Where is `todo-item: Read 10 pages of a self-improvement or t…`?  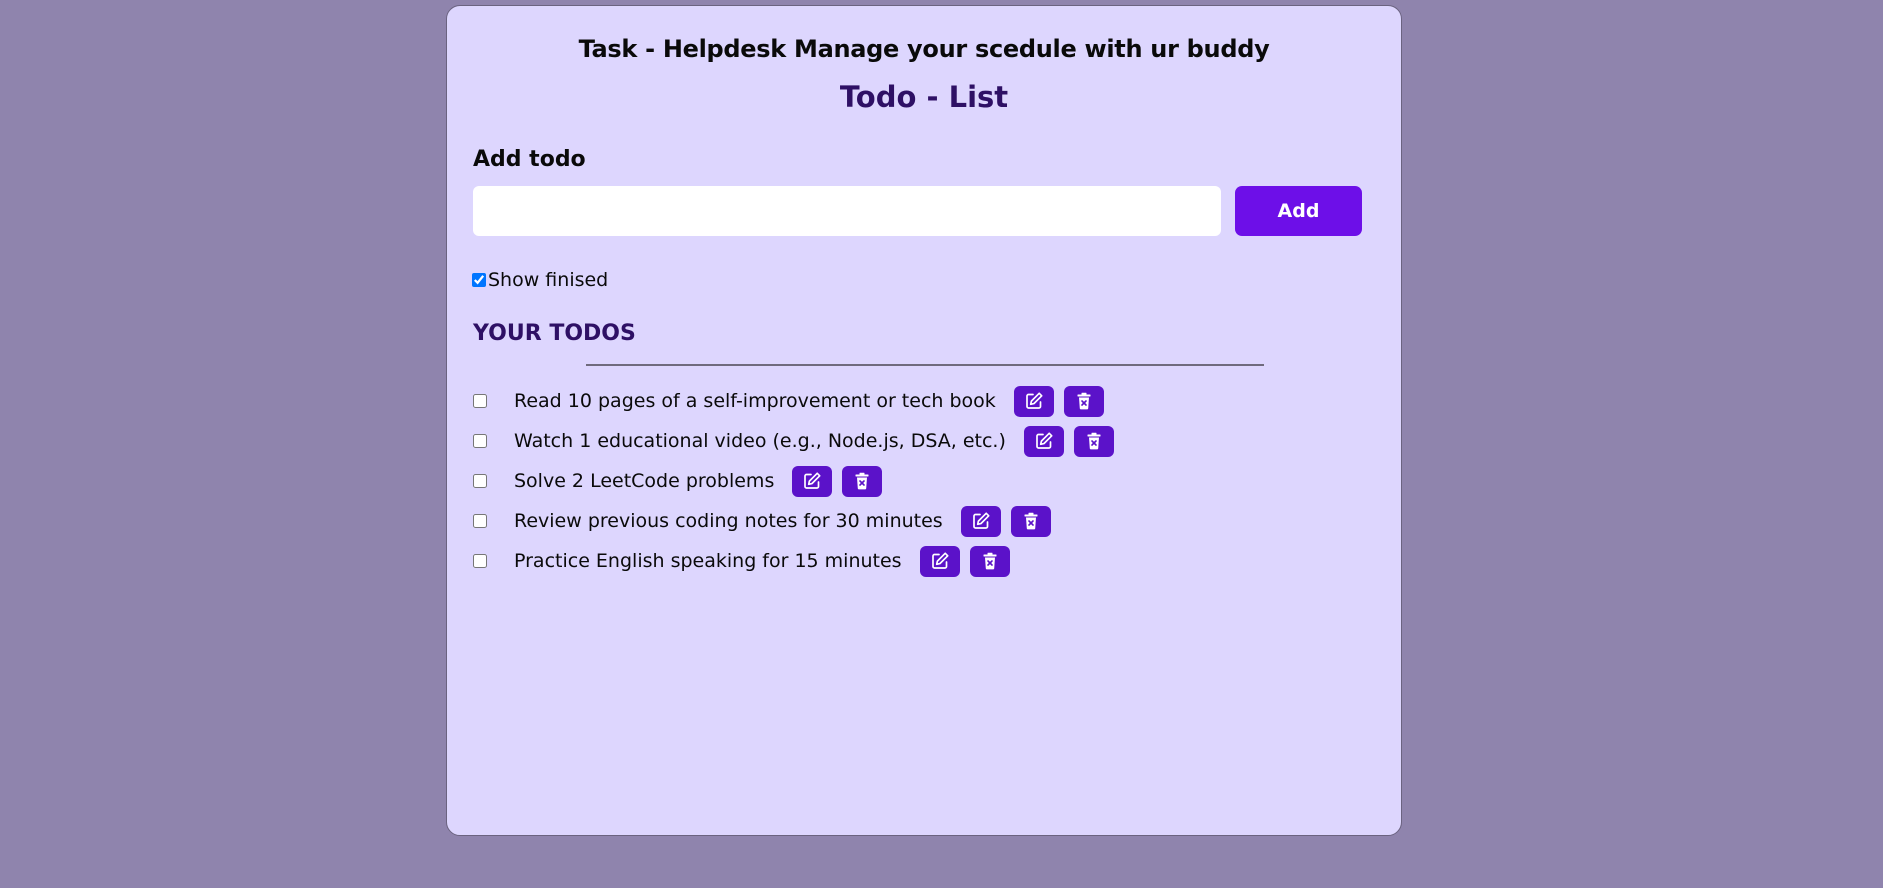 todo-item: Read 10 pages of a self-improvement or t… is located at coordinates (798, 401).